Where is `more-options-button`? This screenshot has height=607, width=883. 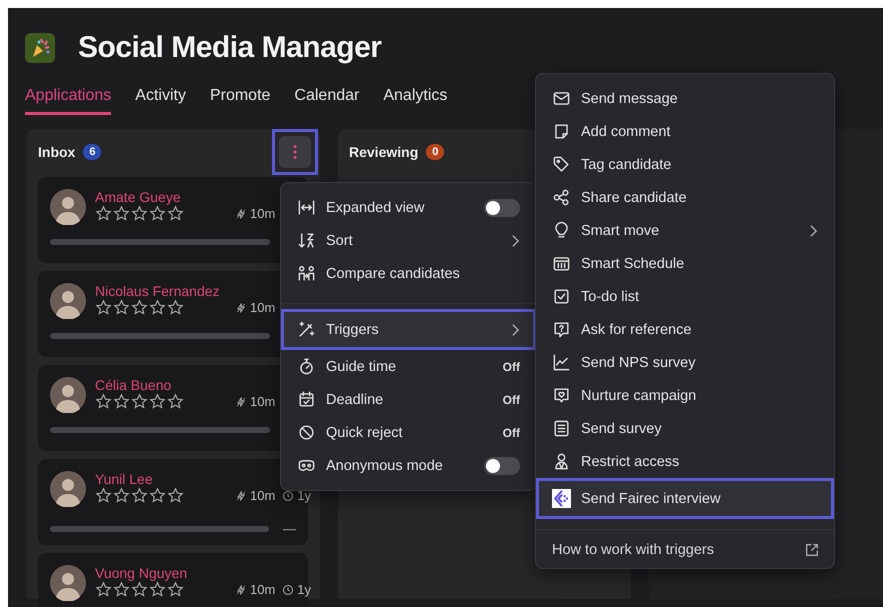
more-options-button is located at coordinates (295, 152).